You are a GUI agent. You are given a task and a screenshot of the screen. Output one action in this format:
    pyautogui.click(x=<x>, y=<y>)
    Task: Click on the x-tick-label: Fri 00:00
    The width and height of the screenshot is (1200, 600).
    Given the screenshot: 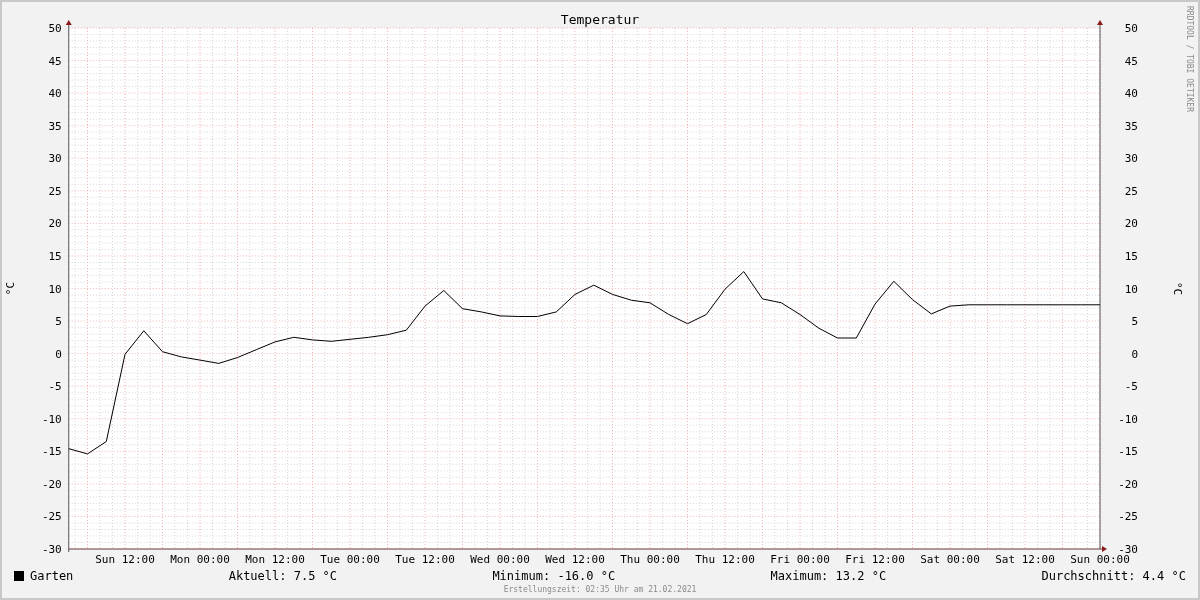 What is the action you would take?
    pyautogui.click(x=800, y=559)
    